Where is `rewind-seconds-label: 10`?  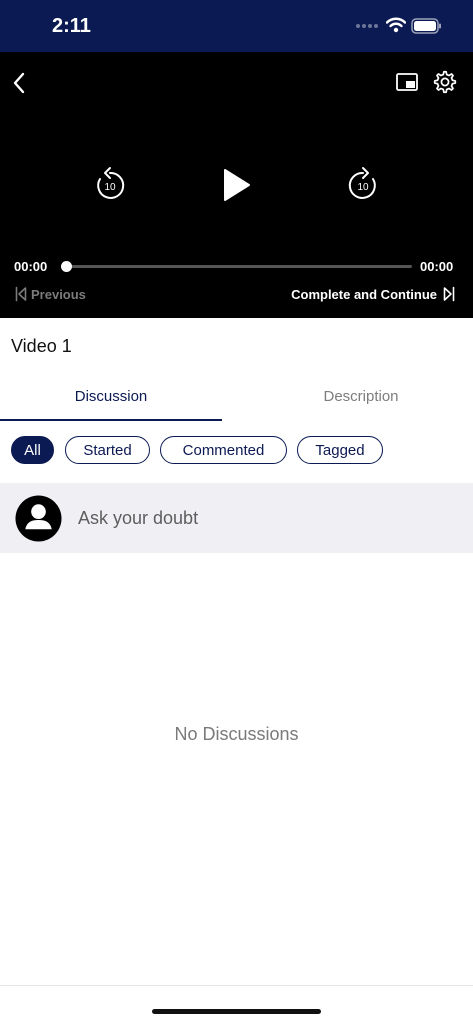
rewind-seconds-label: 10 is located at coordinates (110, 187).